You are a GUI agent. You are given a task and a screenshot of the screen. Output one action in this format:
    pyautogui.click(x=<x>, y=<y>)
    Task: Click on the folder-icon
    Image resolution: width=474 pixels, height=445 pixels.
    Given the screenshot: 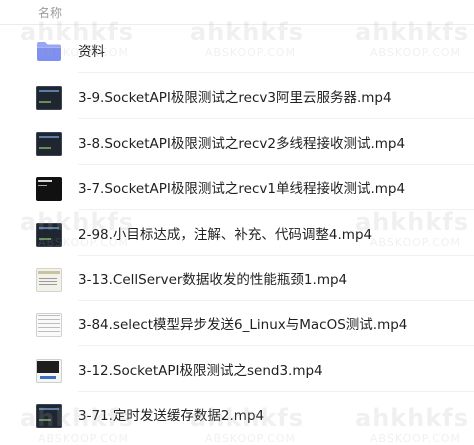 What is the action you would take?
    pyautogui.click(x=49, y=51)
    